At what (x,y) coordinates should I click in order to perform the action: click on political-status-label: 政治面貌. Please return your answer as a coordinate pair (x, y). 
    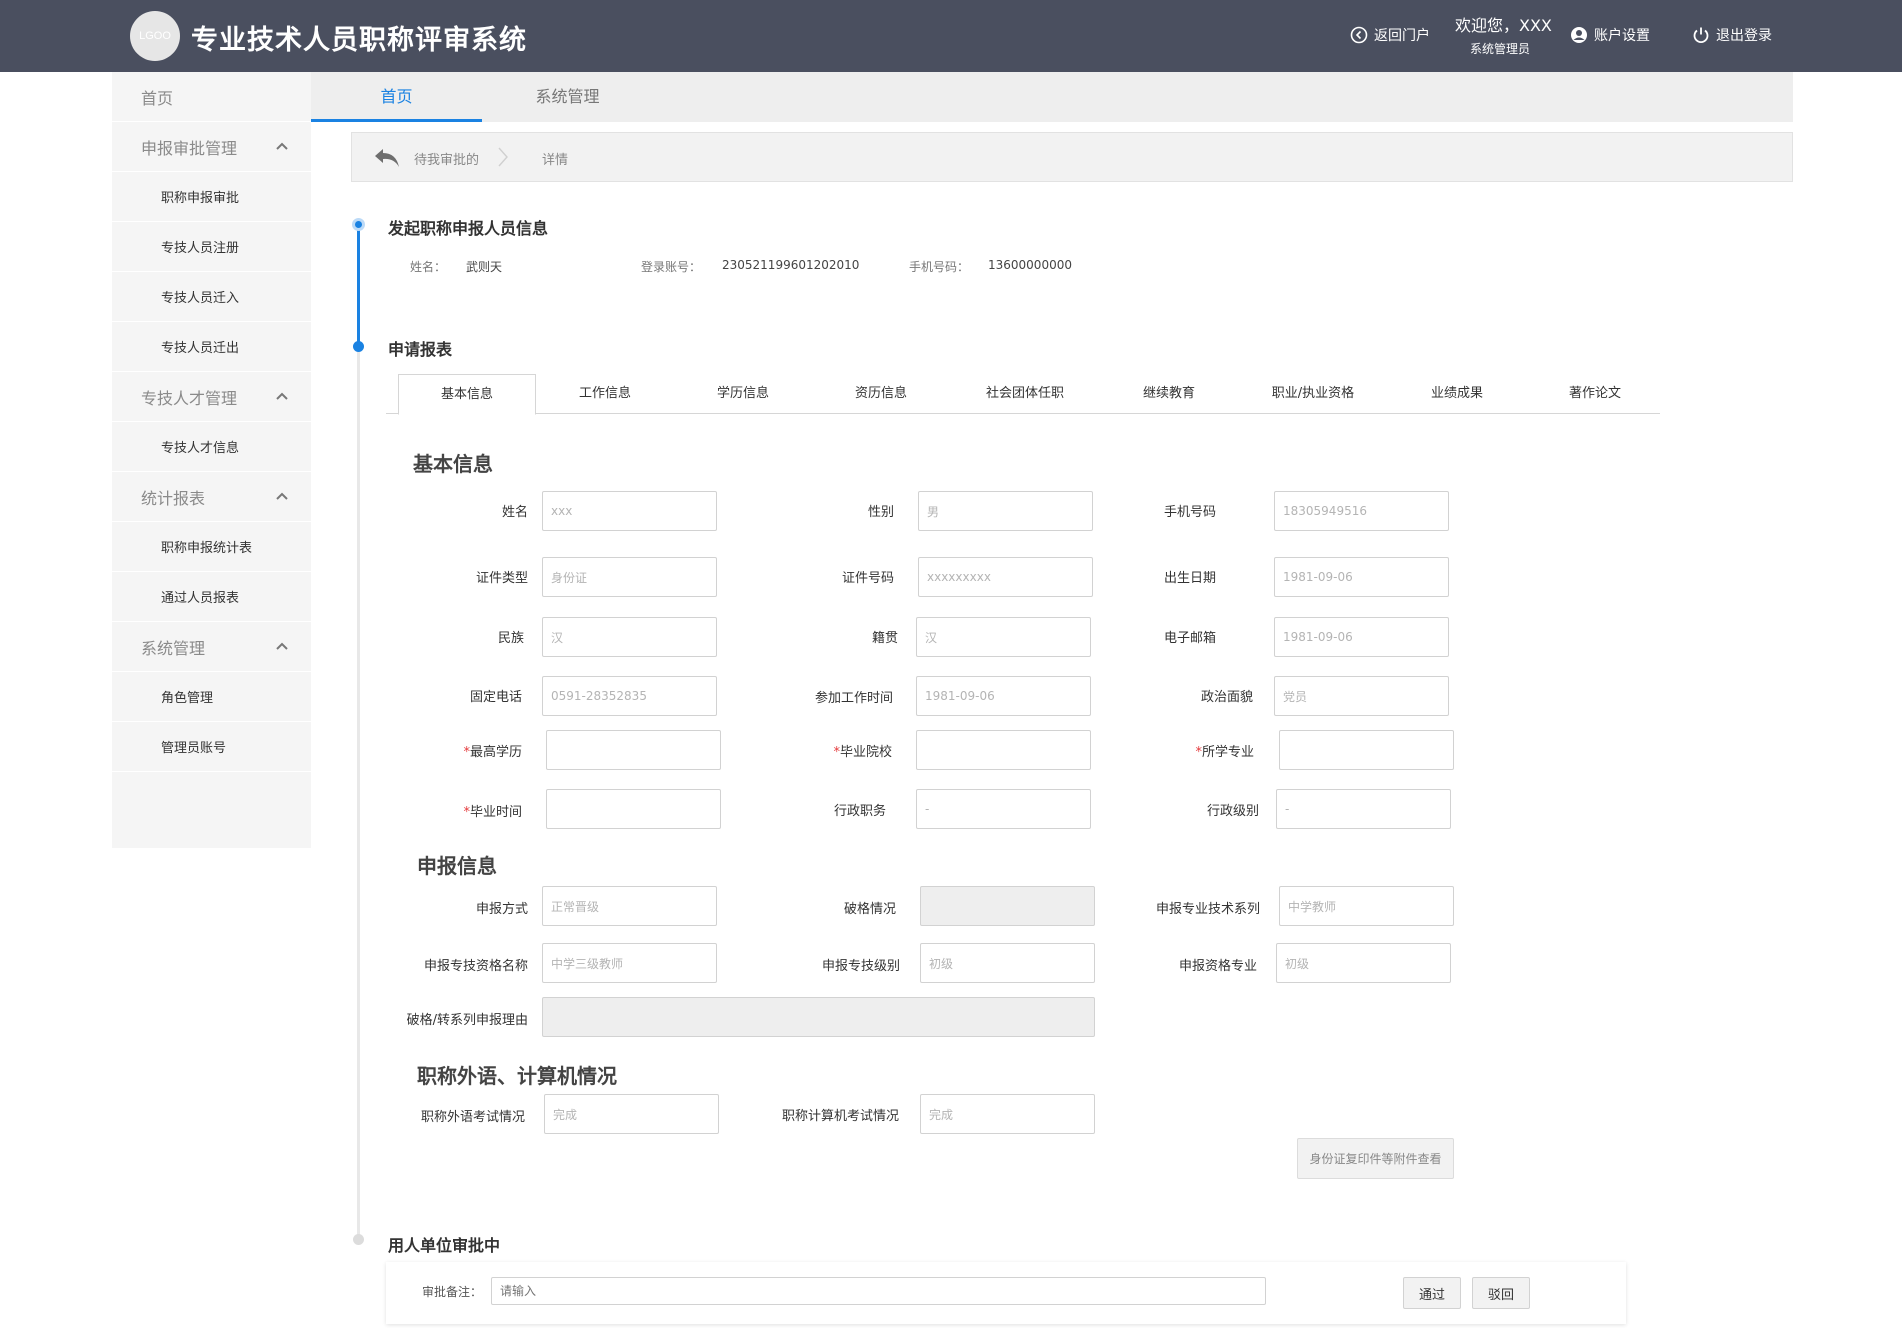
    Looking at the image, I should click on (1226, 697).